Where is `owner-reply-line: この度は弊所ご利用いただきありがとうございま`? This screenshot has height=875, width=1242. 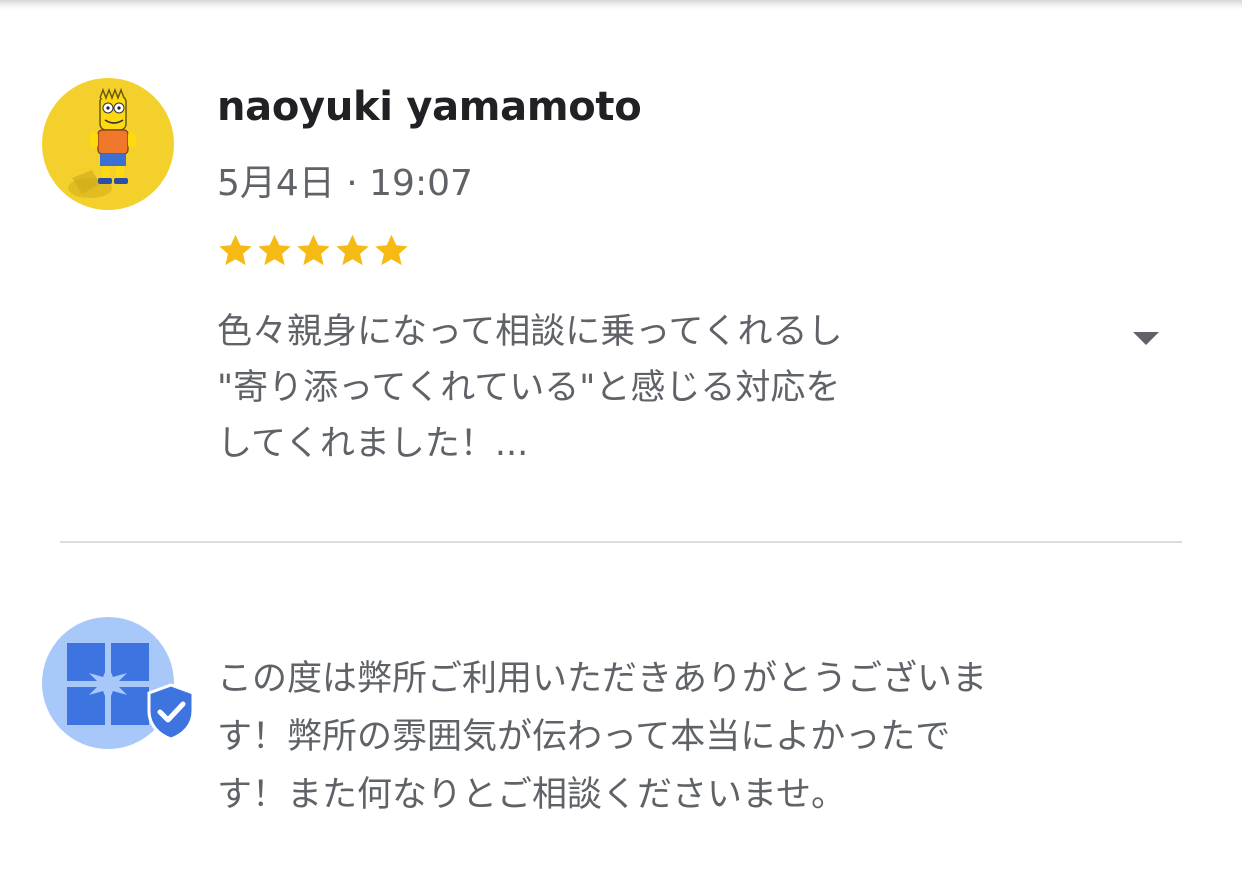 owner-reply-line: この度は弊所ご利用いただきありがとうございま is located at coordinates (602, 679).